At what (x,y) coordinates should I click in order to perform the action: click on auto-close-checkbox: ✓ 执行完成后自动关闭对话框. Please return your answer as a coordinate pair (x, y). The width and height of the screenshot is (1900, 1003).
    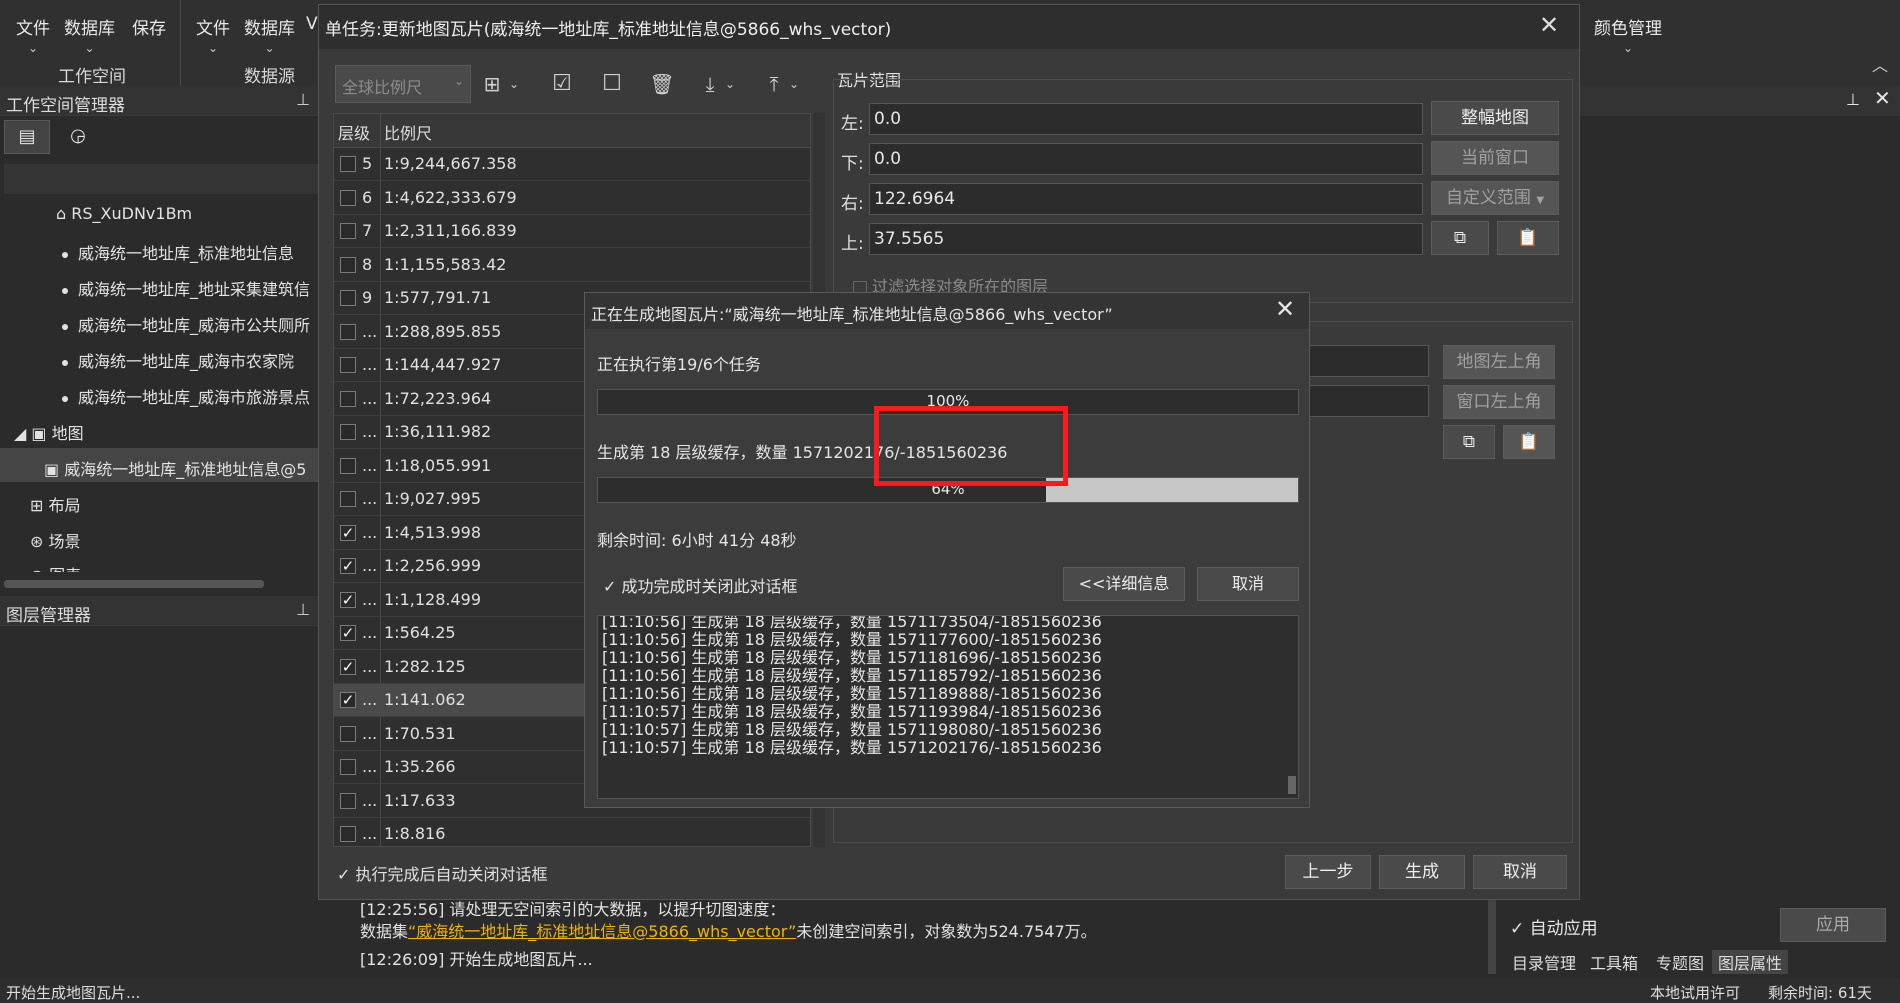
    Looking at the image, I should click on (442, 873).